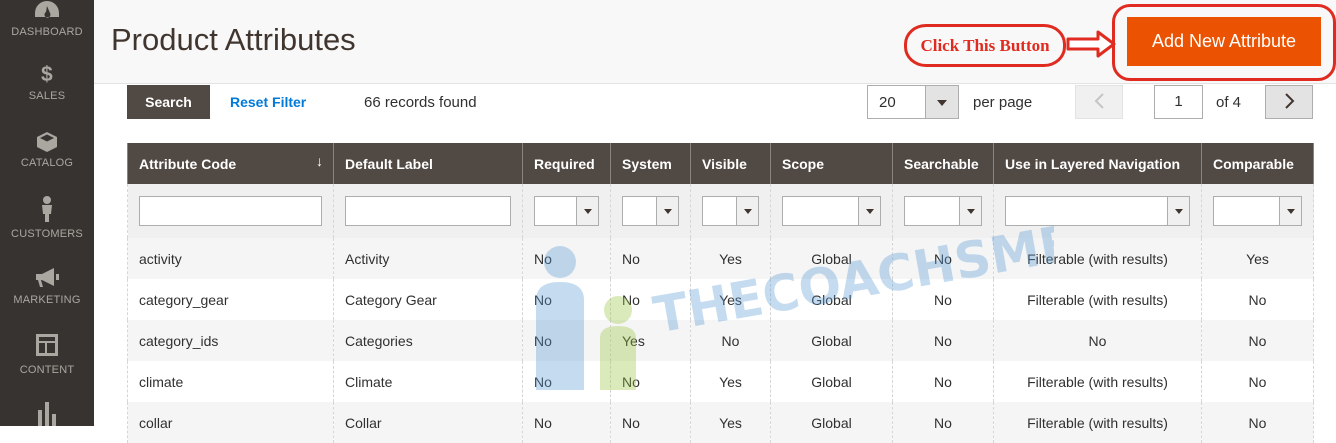 This screenshot has width=1336, height=443. I want to click on searchable-filter-select, so click(943, 211).